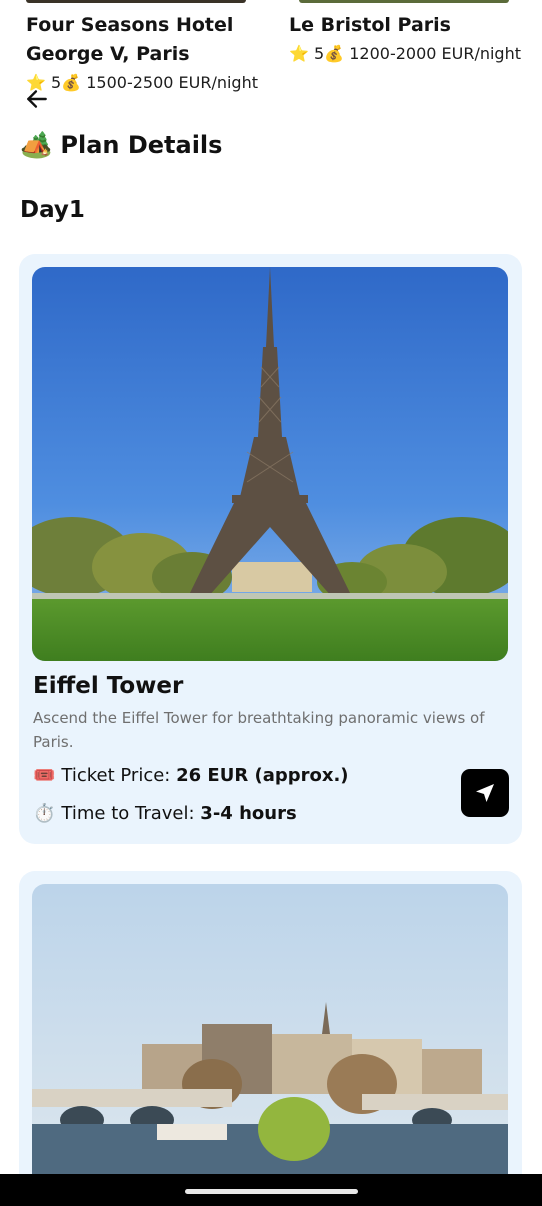  Describe the element at coordinates (172, 82) in the screenshot. I see `hotel-price: 1500-2500 EUR/night` at that location.